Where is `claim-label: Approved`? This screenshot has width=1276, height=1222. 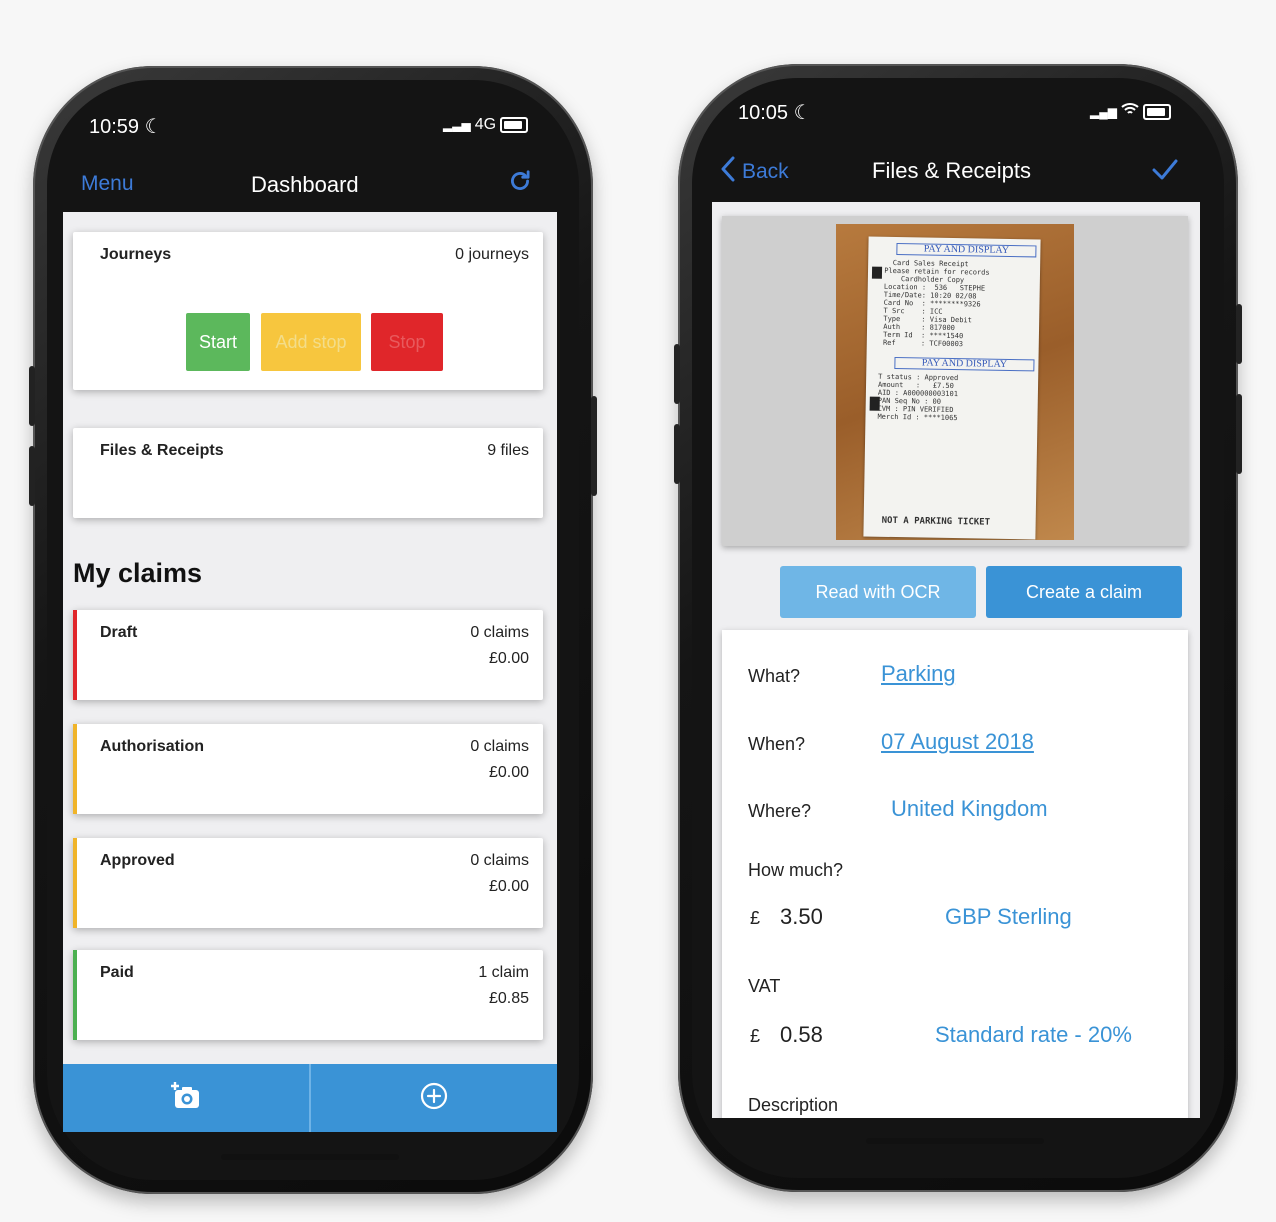 claim-label: Approved is located at coordinates (137, 860).